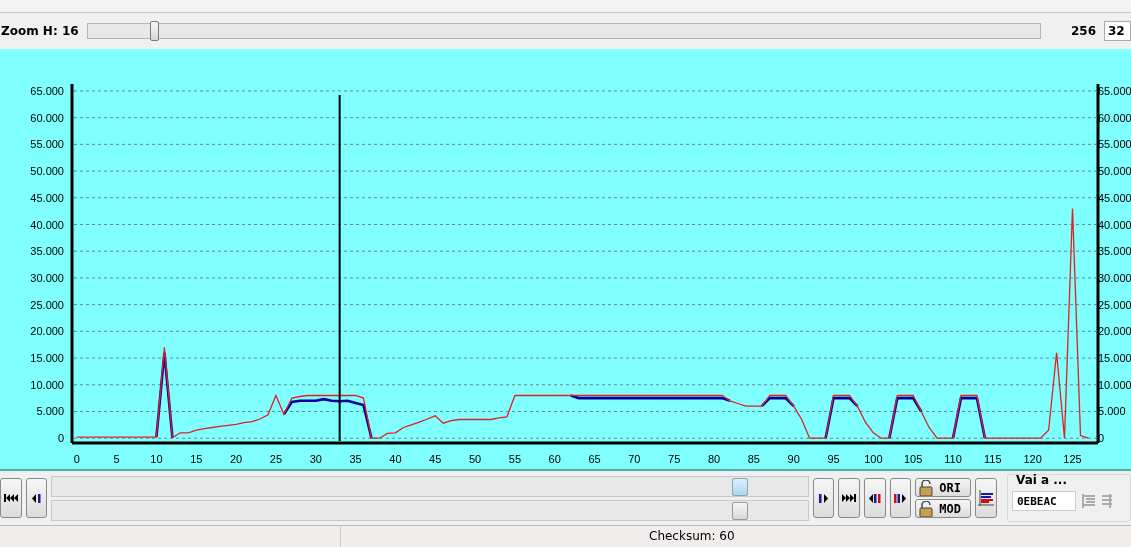 The height and width of the screenshot is (547, 1131). I want to click on x-tick-label: 0, so click(76, 459).